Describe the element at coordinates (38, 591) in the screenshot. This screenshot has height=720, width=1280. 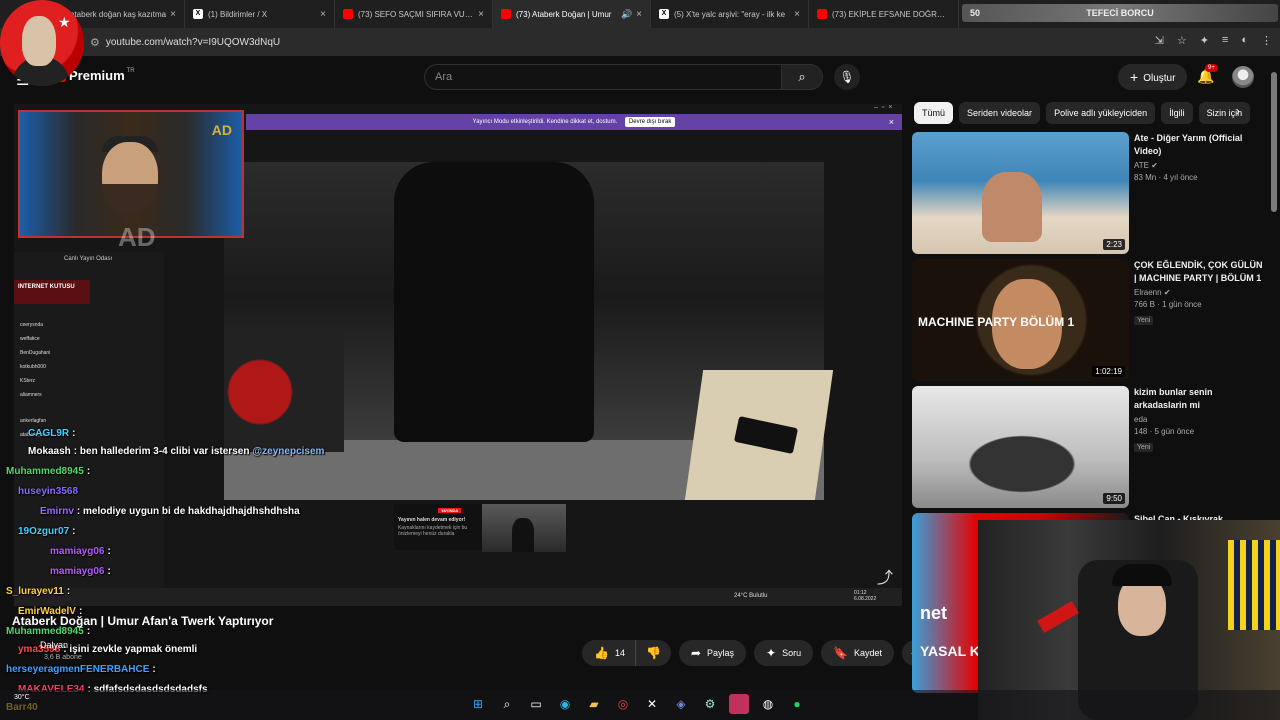
I see `overlay-chat-message: S_lurayev11:` at that location.